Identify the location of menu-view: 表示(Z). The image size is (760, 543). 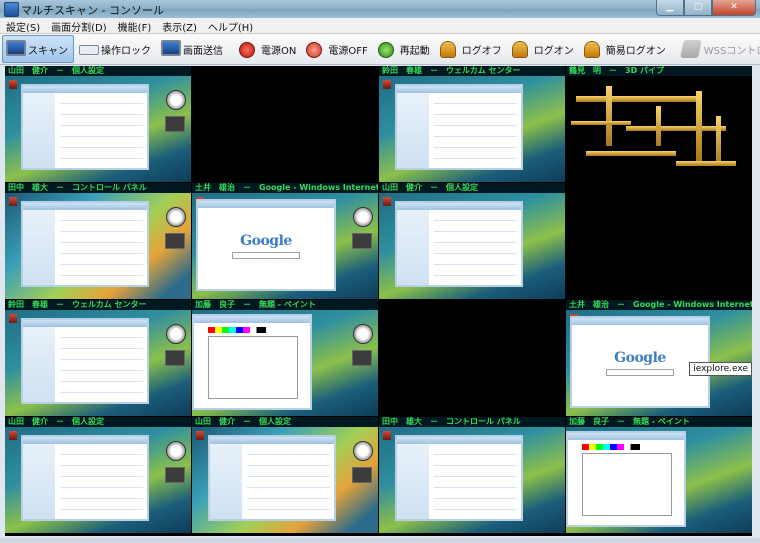
(179, 26).